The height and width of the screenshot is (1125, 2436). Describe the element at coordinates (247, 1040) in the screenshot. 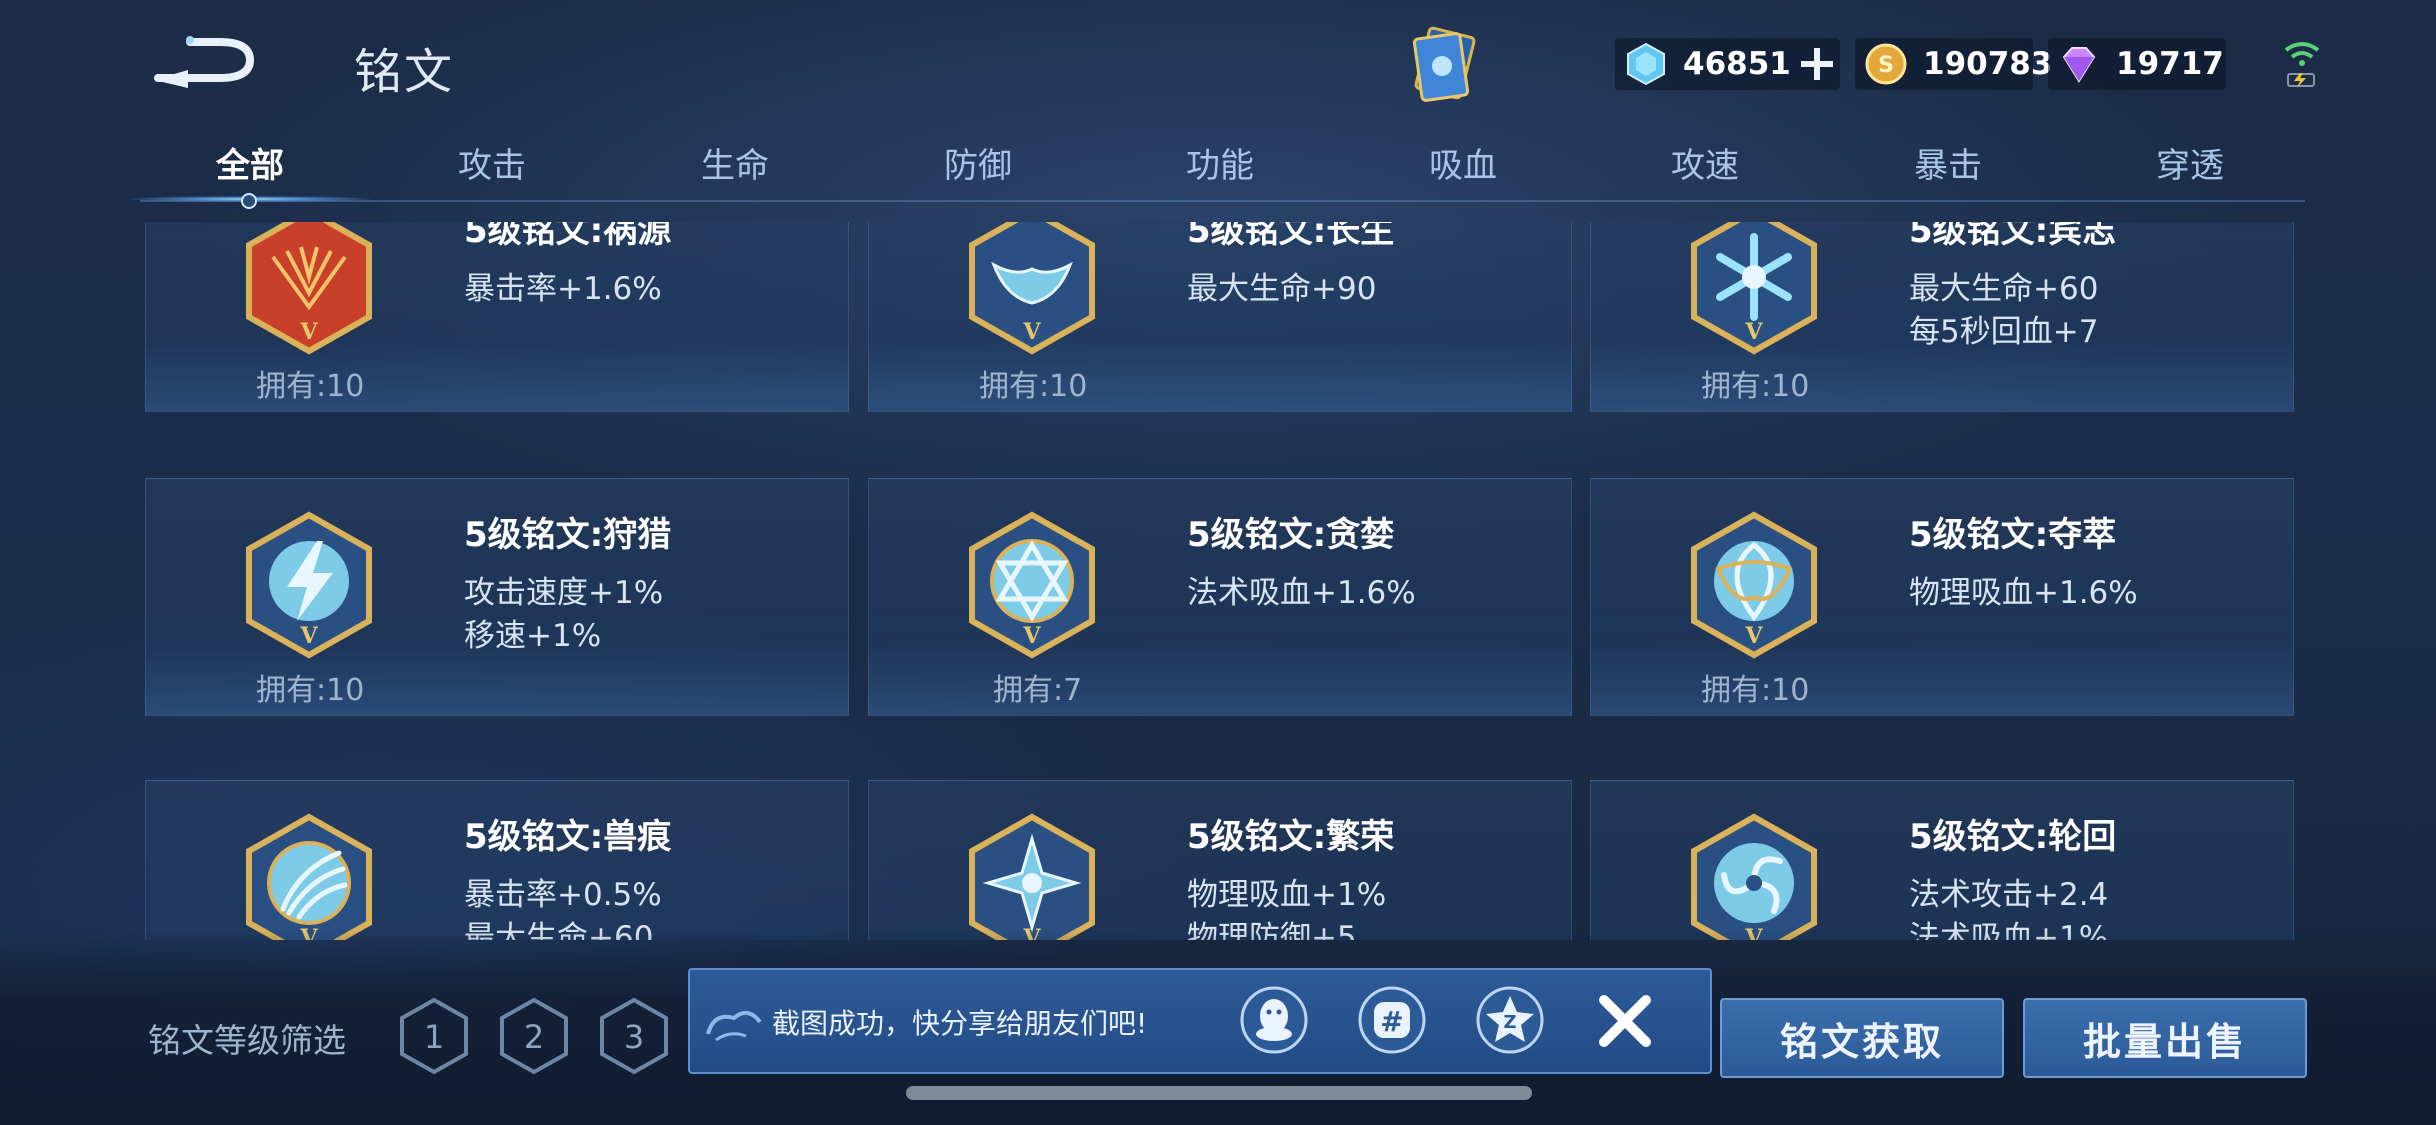

I see `level-filter-label: 铭文等级筛选` at that location.